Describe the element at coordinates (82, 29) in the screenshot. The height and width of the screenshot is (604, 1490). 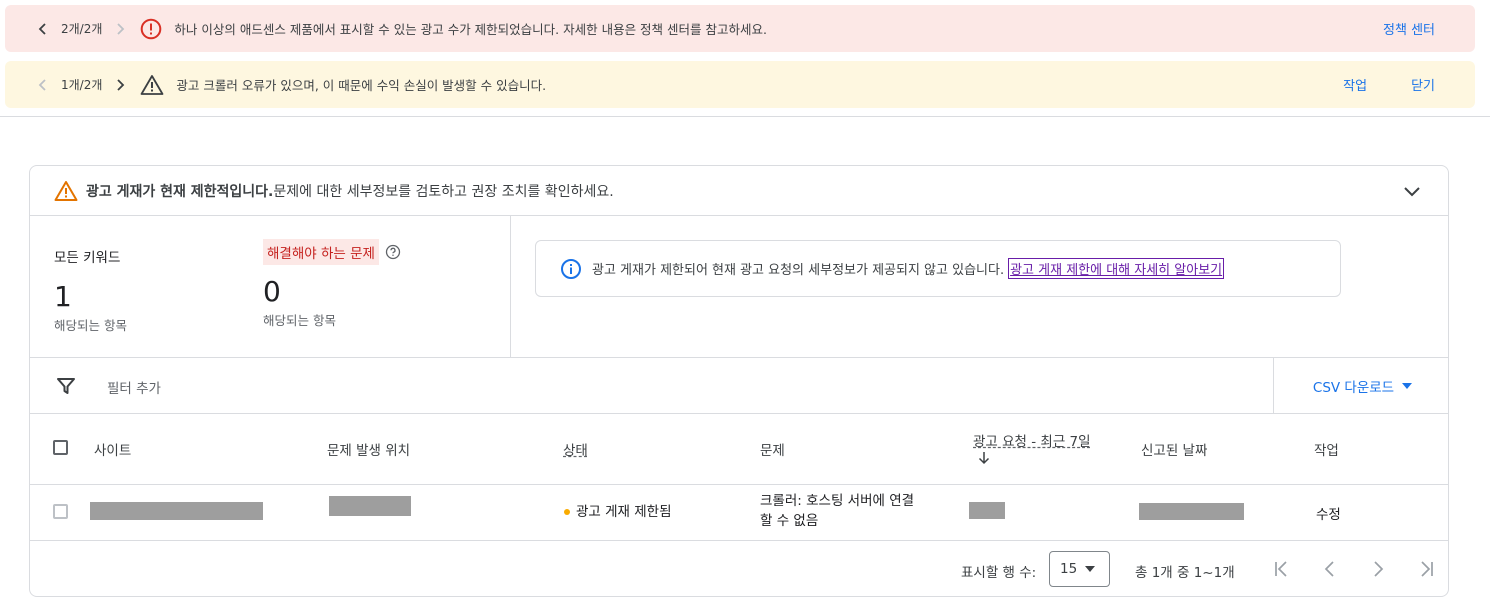
I see `banner-counter: 2개/2개` at that location.